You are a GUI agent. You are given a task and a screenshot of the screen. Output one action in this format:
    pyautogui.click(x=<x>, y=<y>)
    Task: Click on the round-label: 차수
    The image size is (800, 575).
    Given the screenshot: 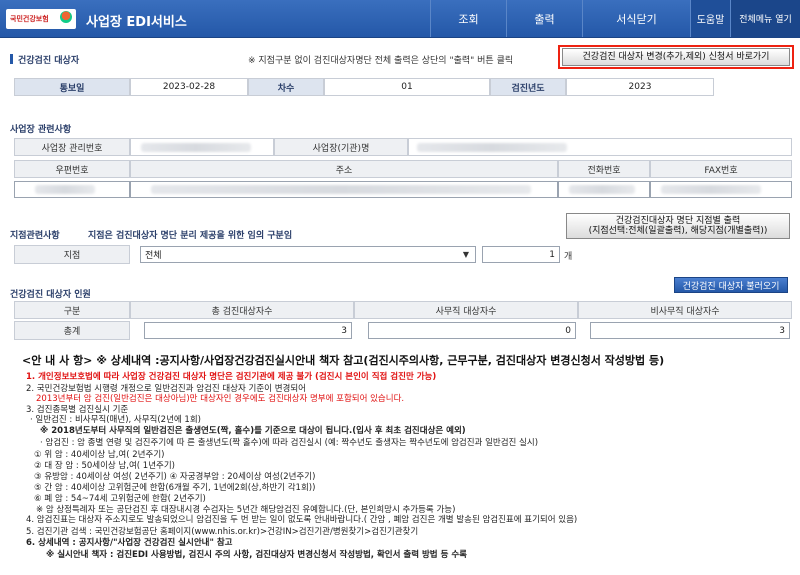 What is the action you would take?
    pyautogui.click(x=286, y=87)
    